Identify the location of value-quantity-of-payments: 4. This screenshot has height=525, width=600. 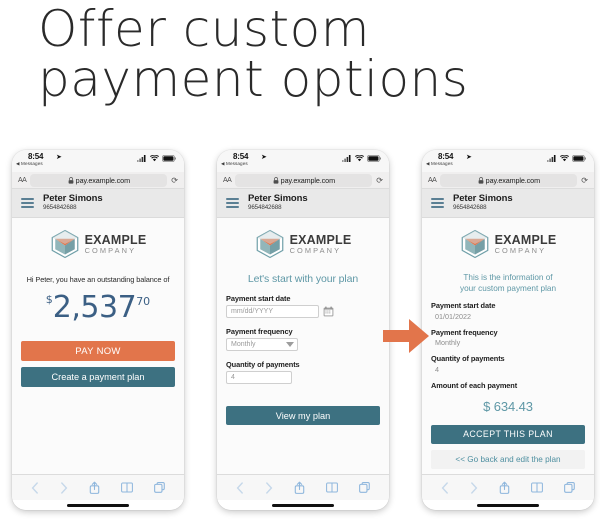
(437, 369).